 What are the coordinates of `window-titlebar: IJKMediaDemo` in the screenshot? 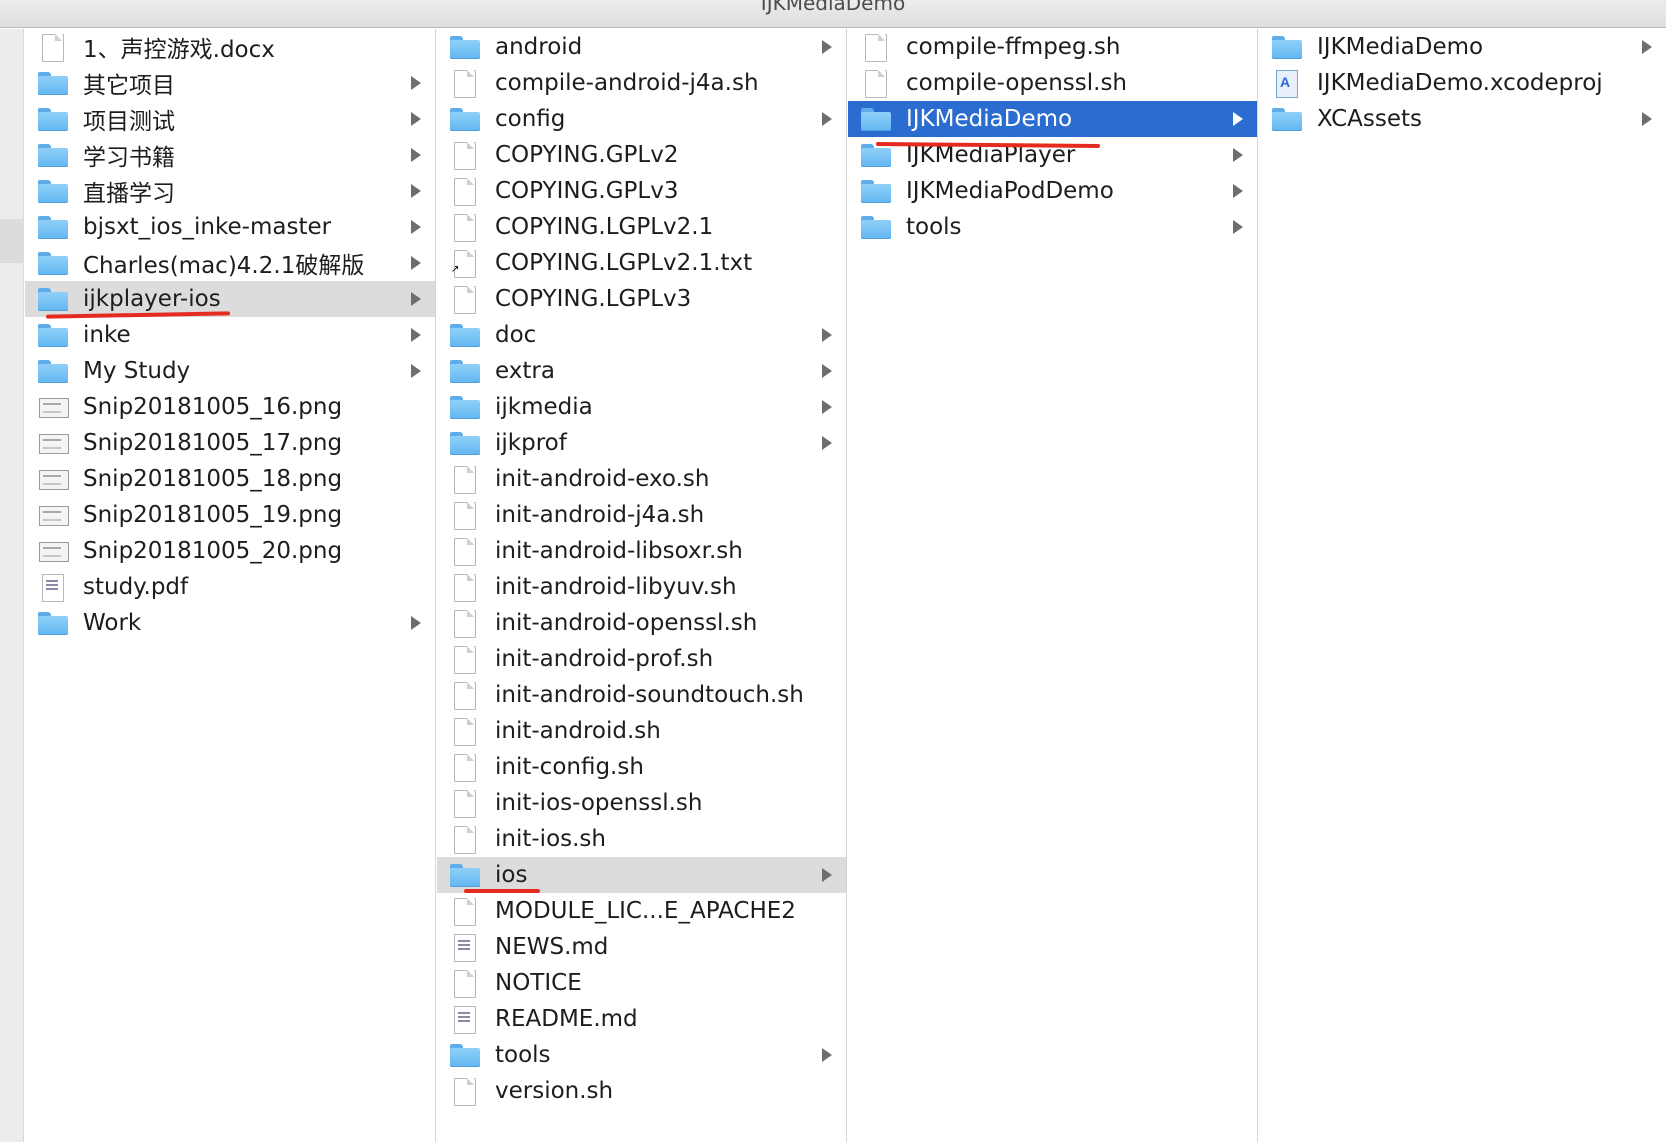 It's located at (833, 14).